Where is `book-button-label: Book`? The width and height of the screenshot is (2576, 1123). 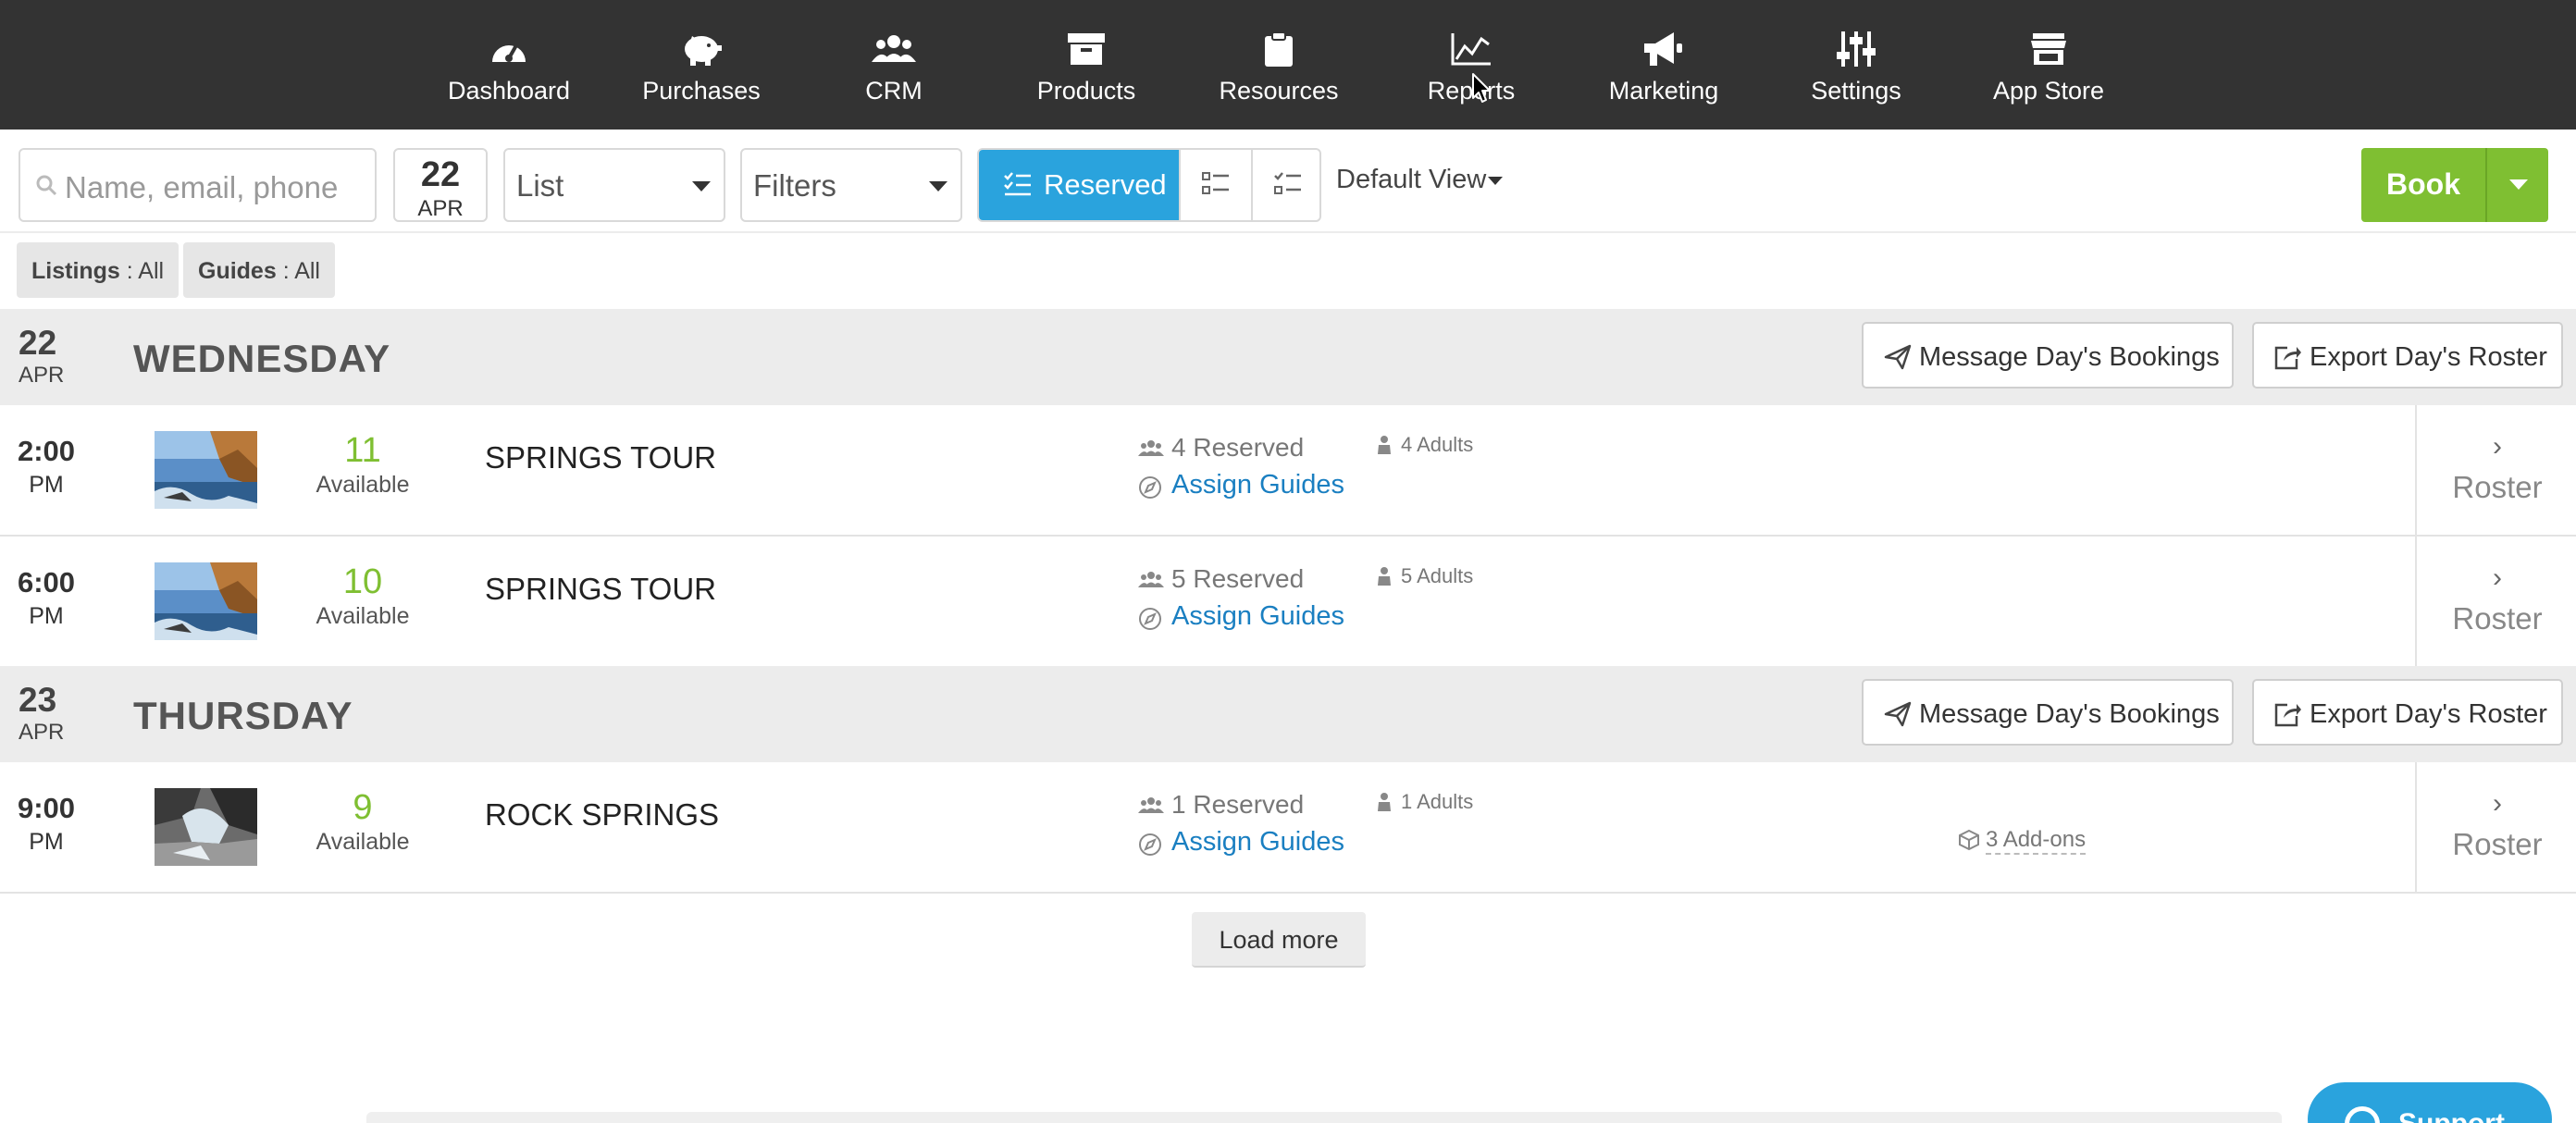 book-button-label: Book is located at coordinates (2423, 184).